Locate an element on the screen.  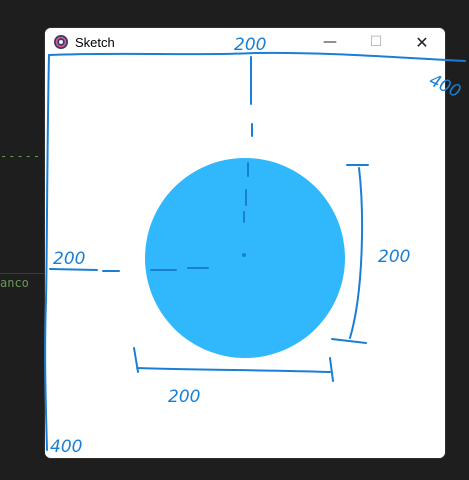
close-button: ✕ is located at coordinates (422, 42).